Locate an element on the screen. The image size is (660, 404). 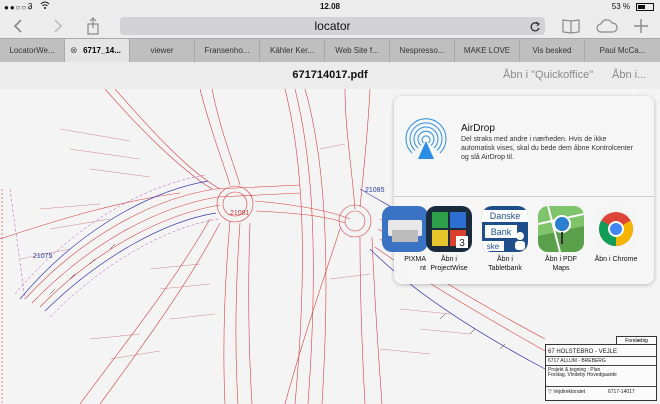
chrome-icon is located at coordinates (616, 229).